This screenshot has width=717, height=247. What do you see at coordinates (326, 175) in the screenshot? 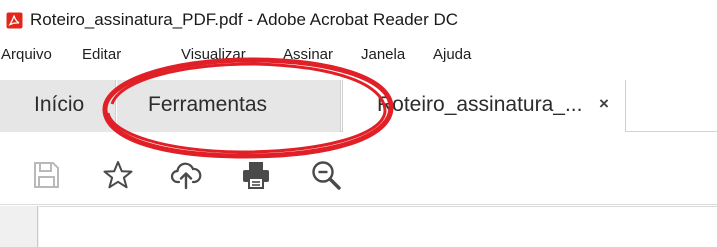
I see `zoom-out-icon` at bounding box center [326, 175].